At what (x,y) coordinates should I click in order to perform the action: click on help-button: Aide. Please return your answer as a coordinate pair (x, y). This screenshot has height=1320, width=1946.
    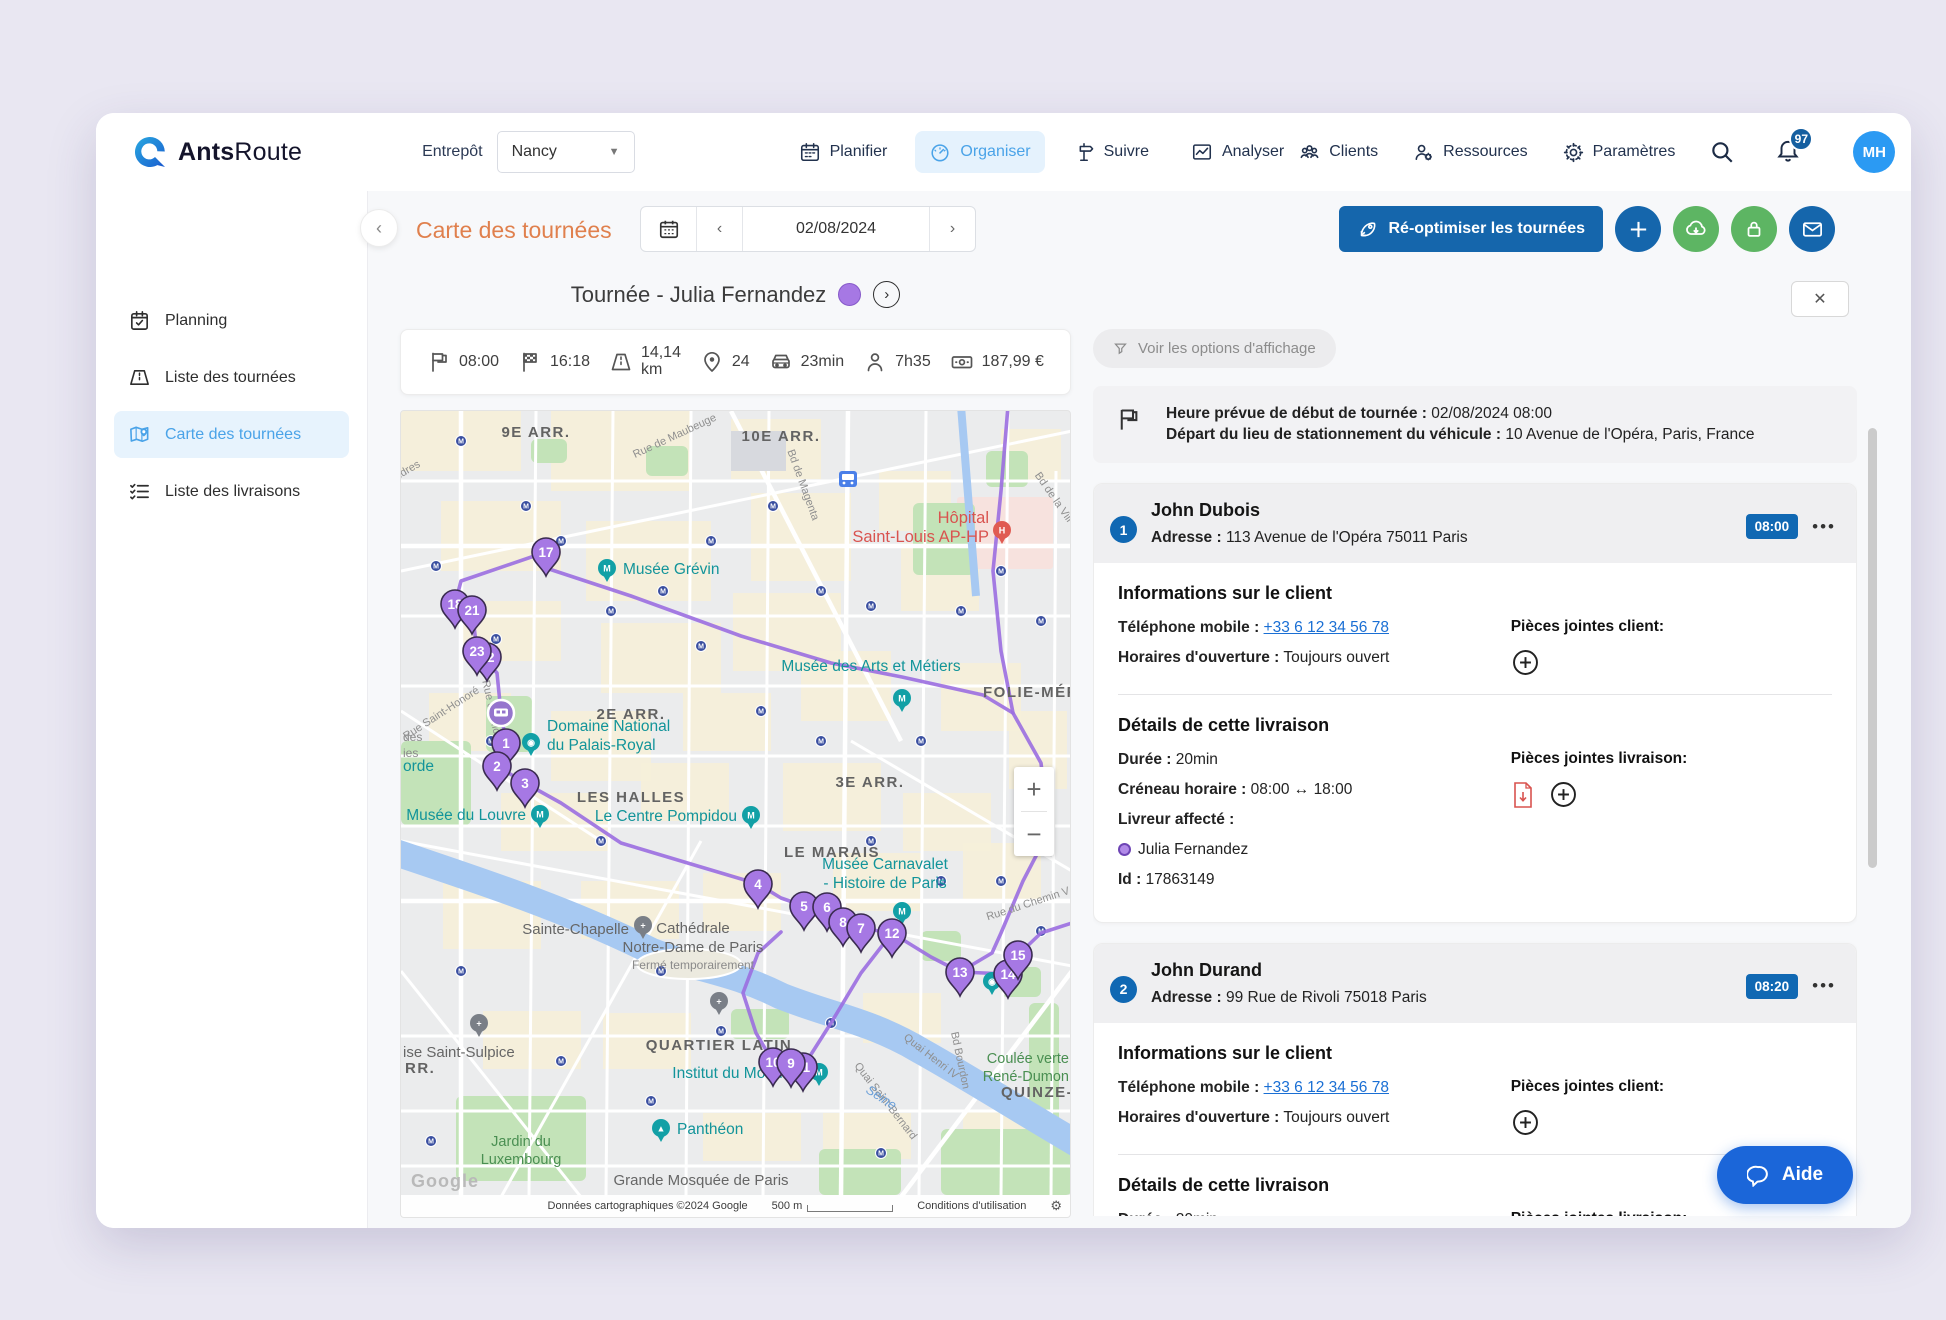
    Looking at the image, I should click on (1785, 1175).